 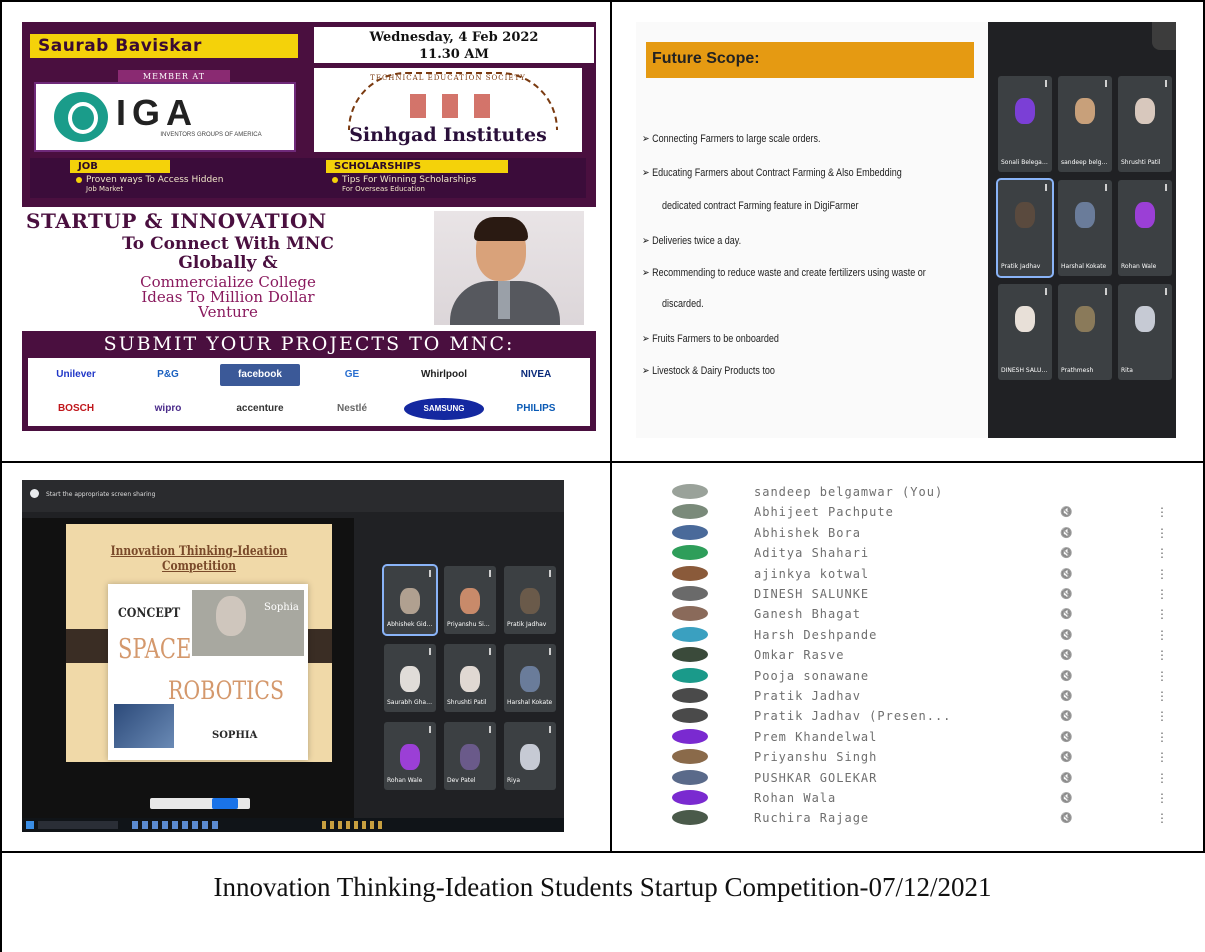 What do you see at coordinates (1025, 124) in the screenshot?
I see `participant-tile: Sonali Belegaonkar` at bounding box center [1025, 124].